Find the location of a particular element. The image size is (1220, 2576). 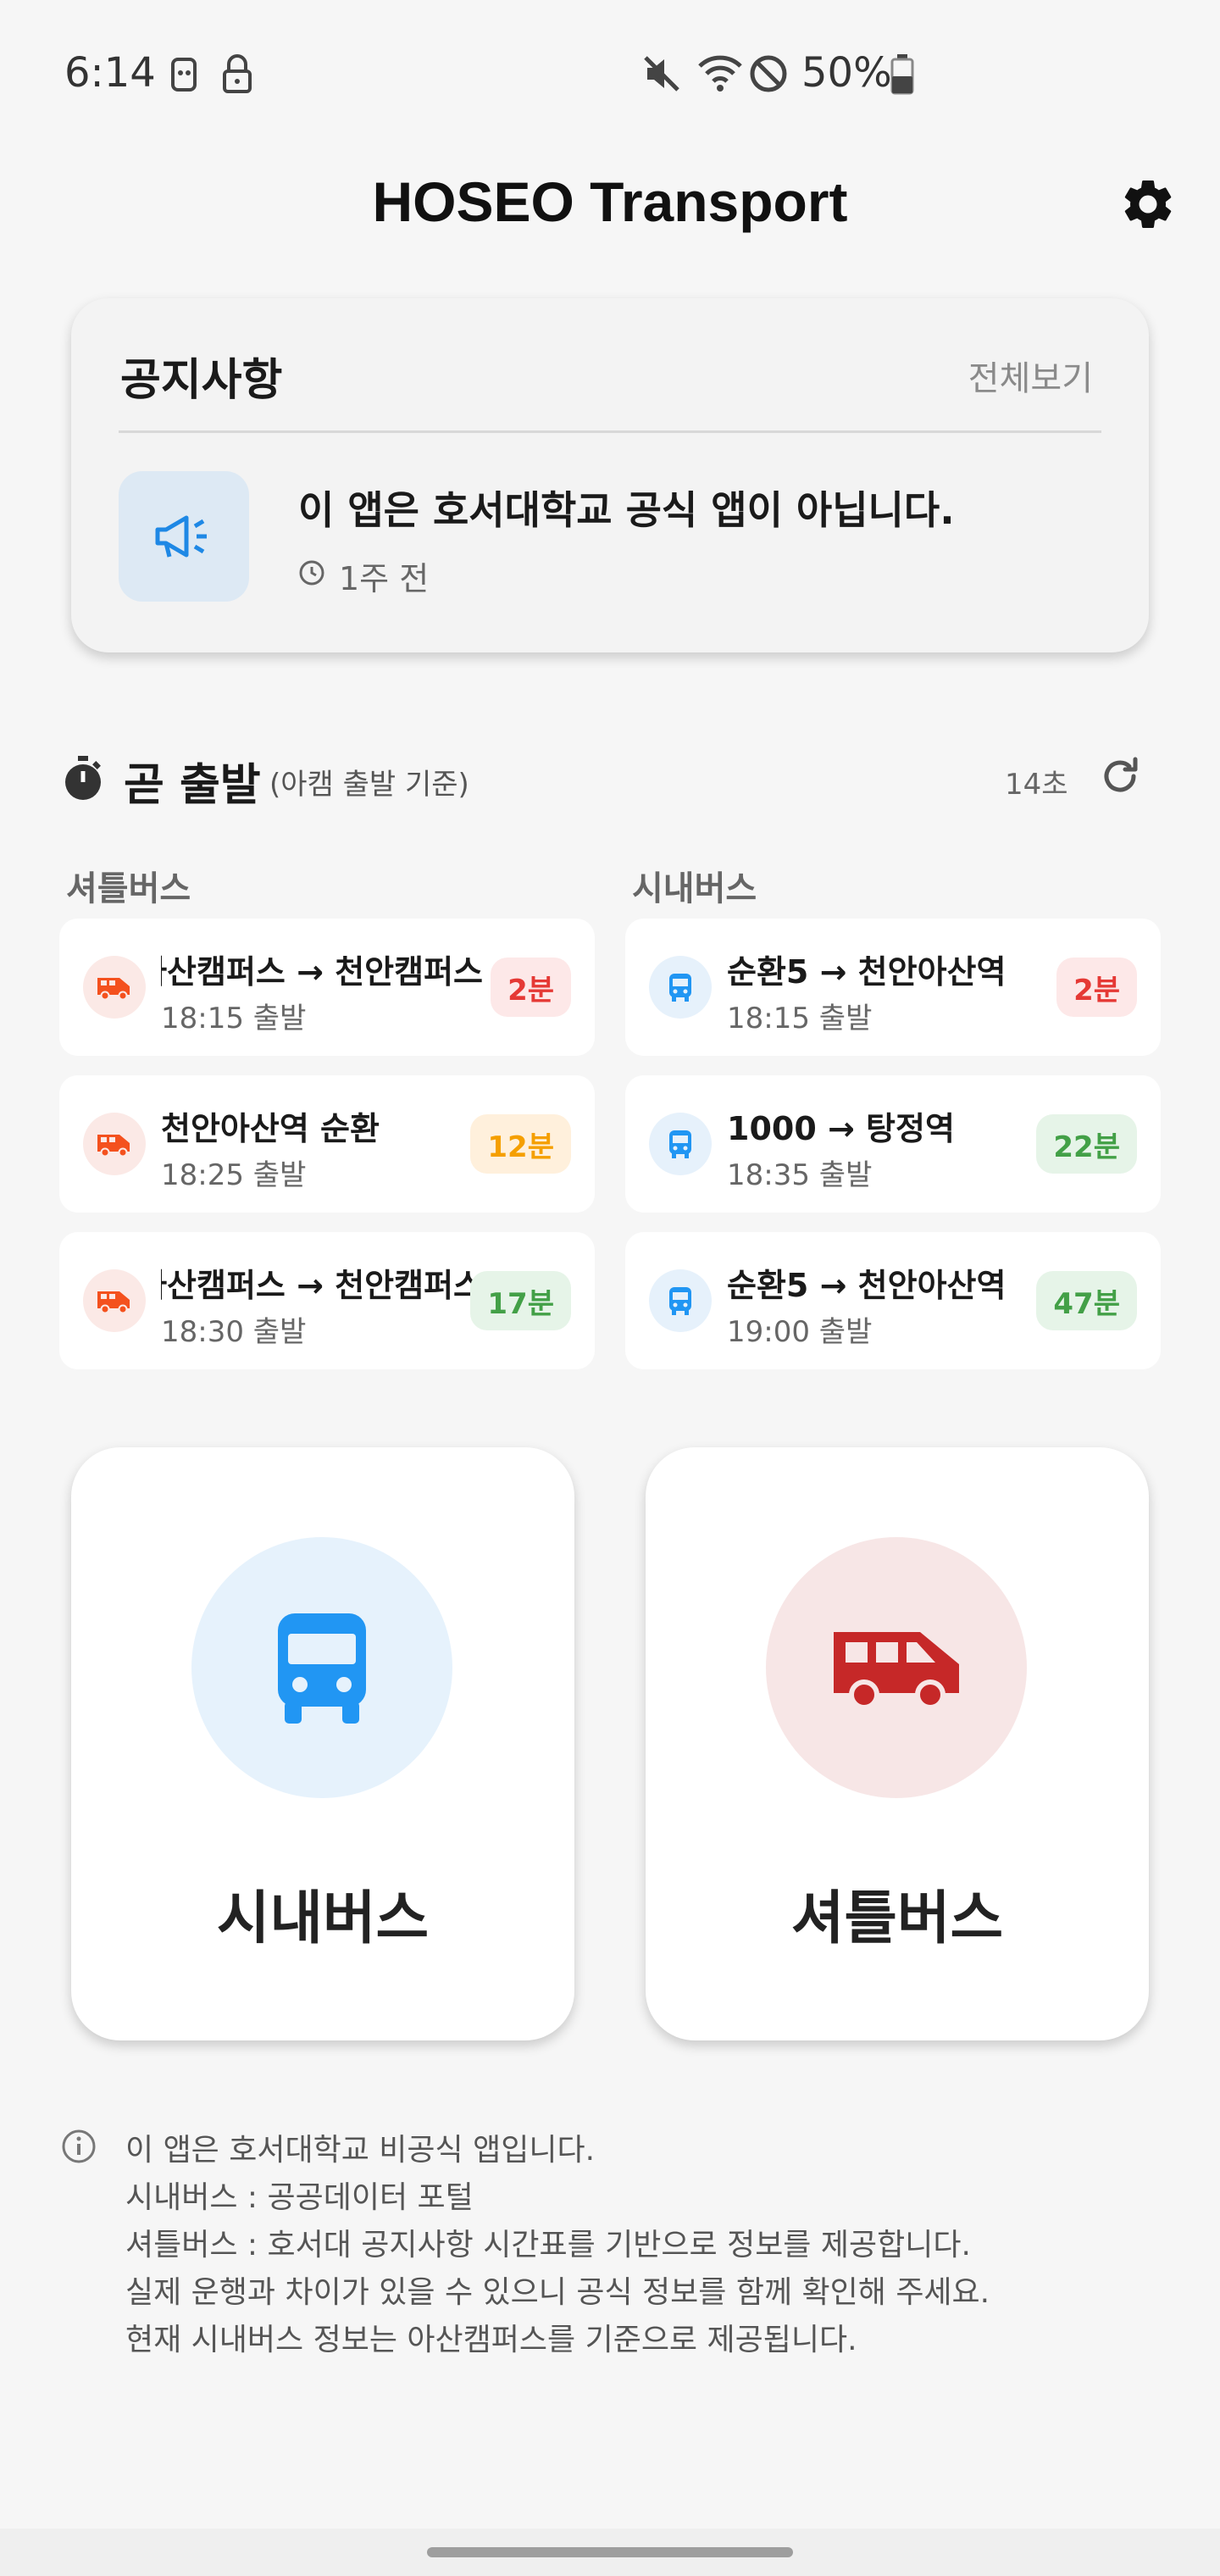

city-departure-card: 순환5 → 천안아산역 18:15 출발 2분 is located at coordinates (893, 987).